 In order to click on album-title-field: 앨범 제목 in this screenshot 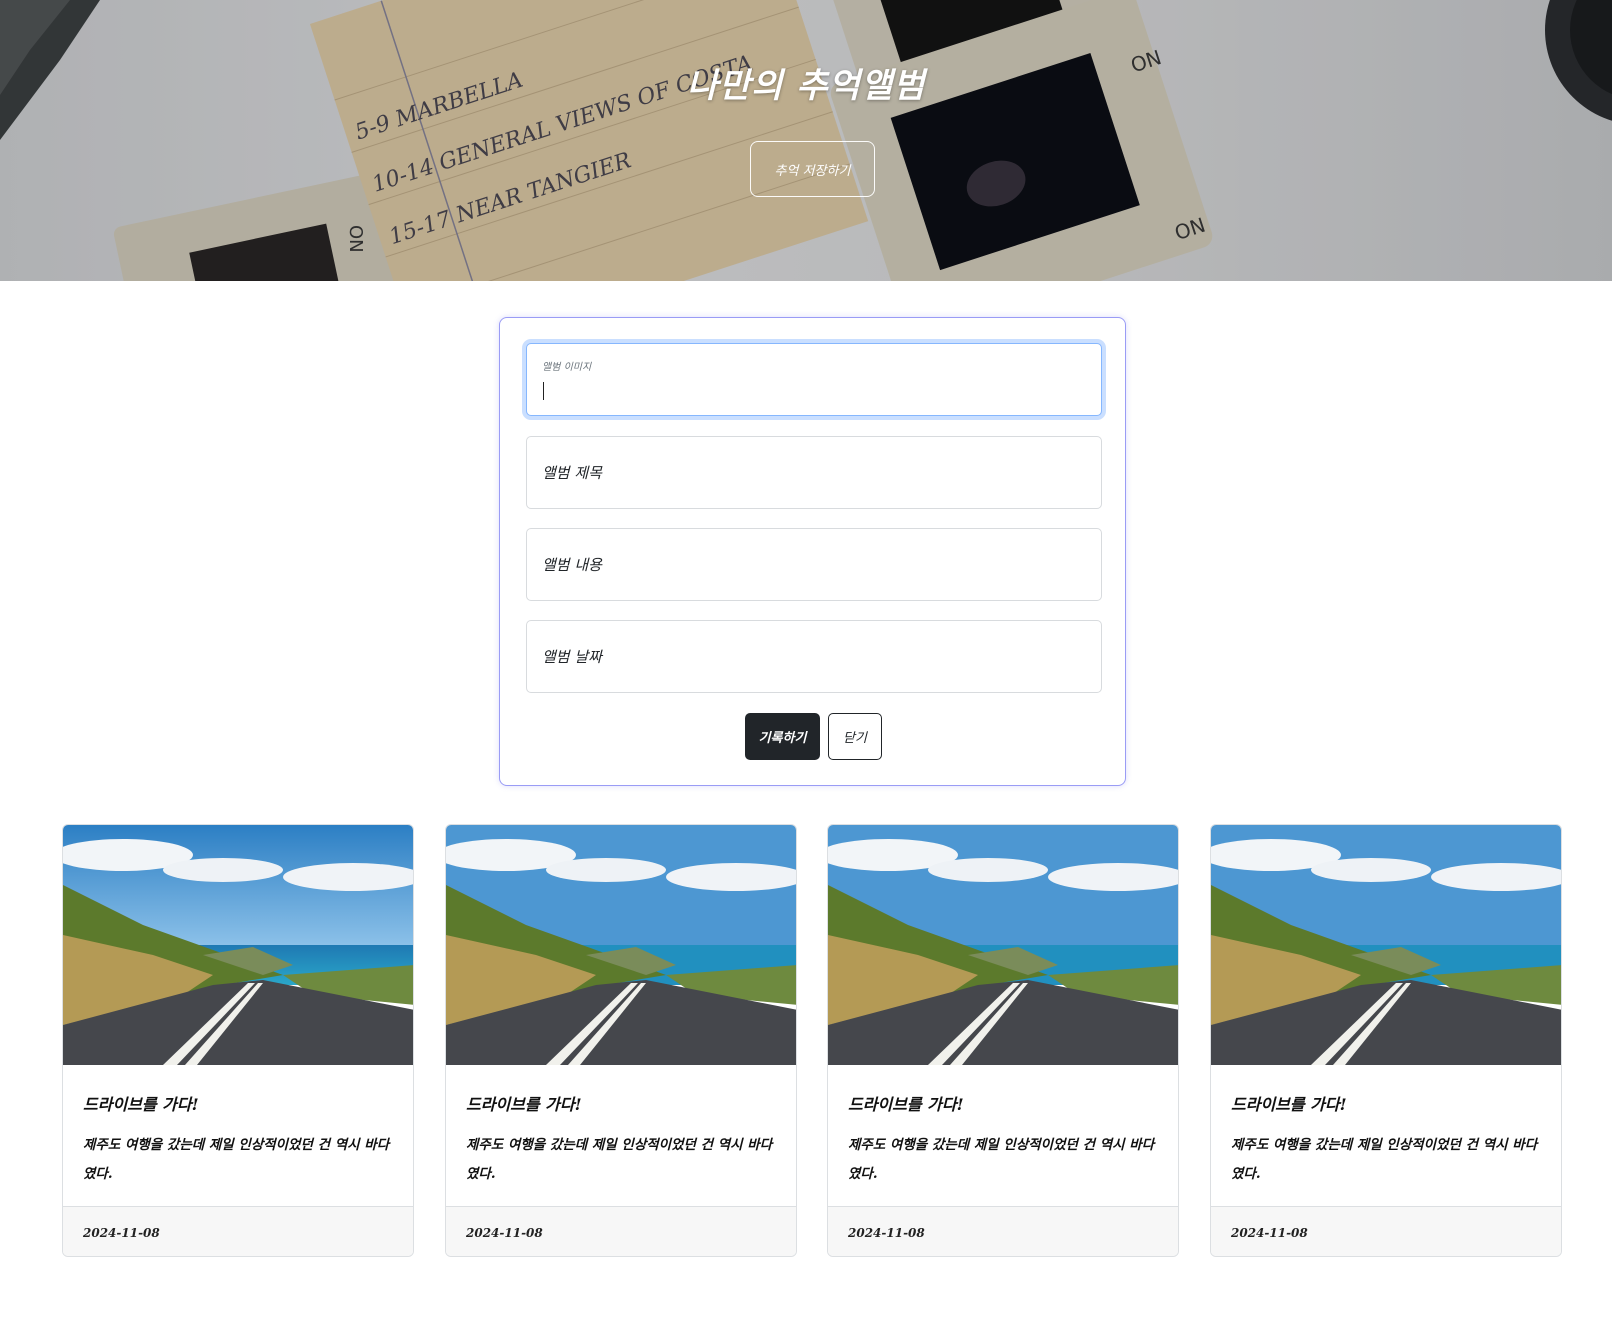, I will do `click(814, 472)`.